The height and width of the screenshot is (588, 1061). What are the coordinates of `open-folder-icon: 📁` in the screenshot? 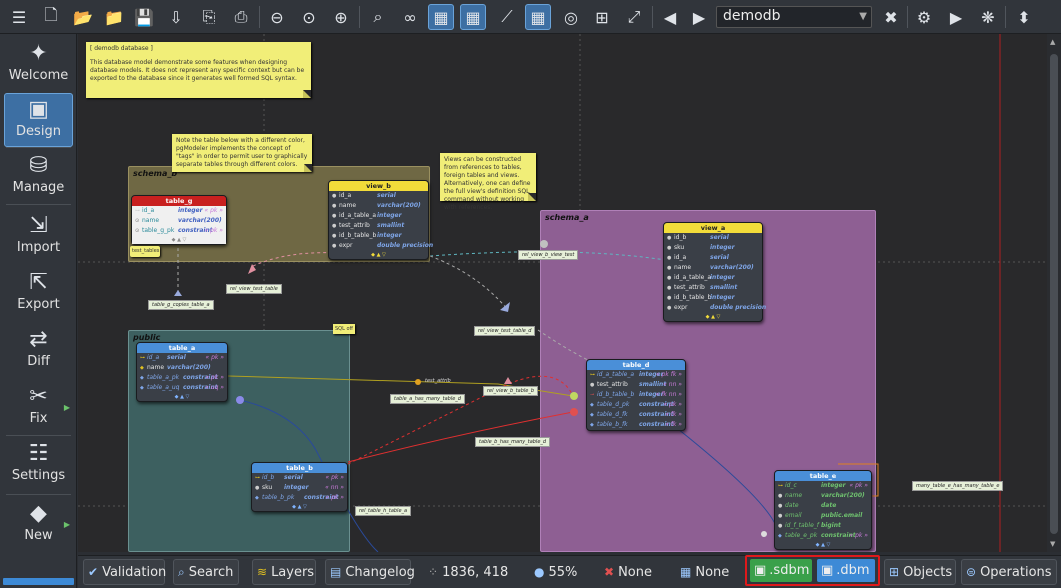 It's located at (114, 17).